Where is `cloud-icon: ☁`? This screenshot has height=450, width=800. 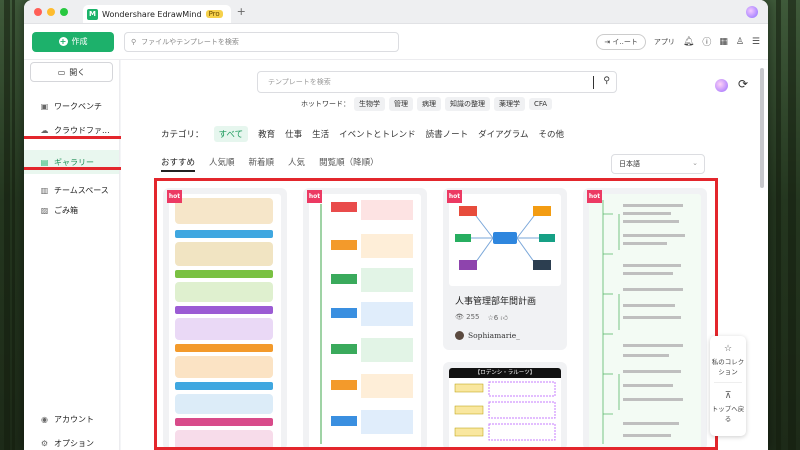
cloud-icon: ☁ is located at coordinates (44, 130).